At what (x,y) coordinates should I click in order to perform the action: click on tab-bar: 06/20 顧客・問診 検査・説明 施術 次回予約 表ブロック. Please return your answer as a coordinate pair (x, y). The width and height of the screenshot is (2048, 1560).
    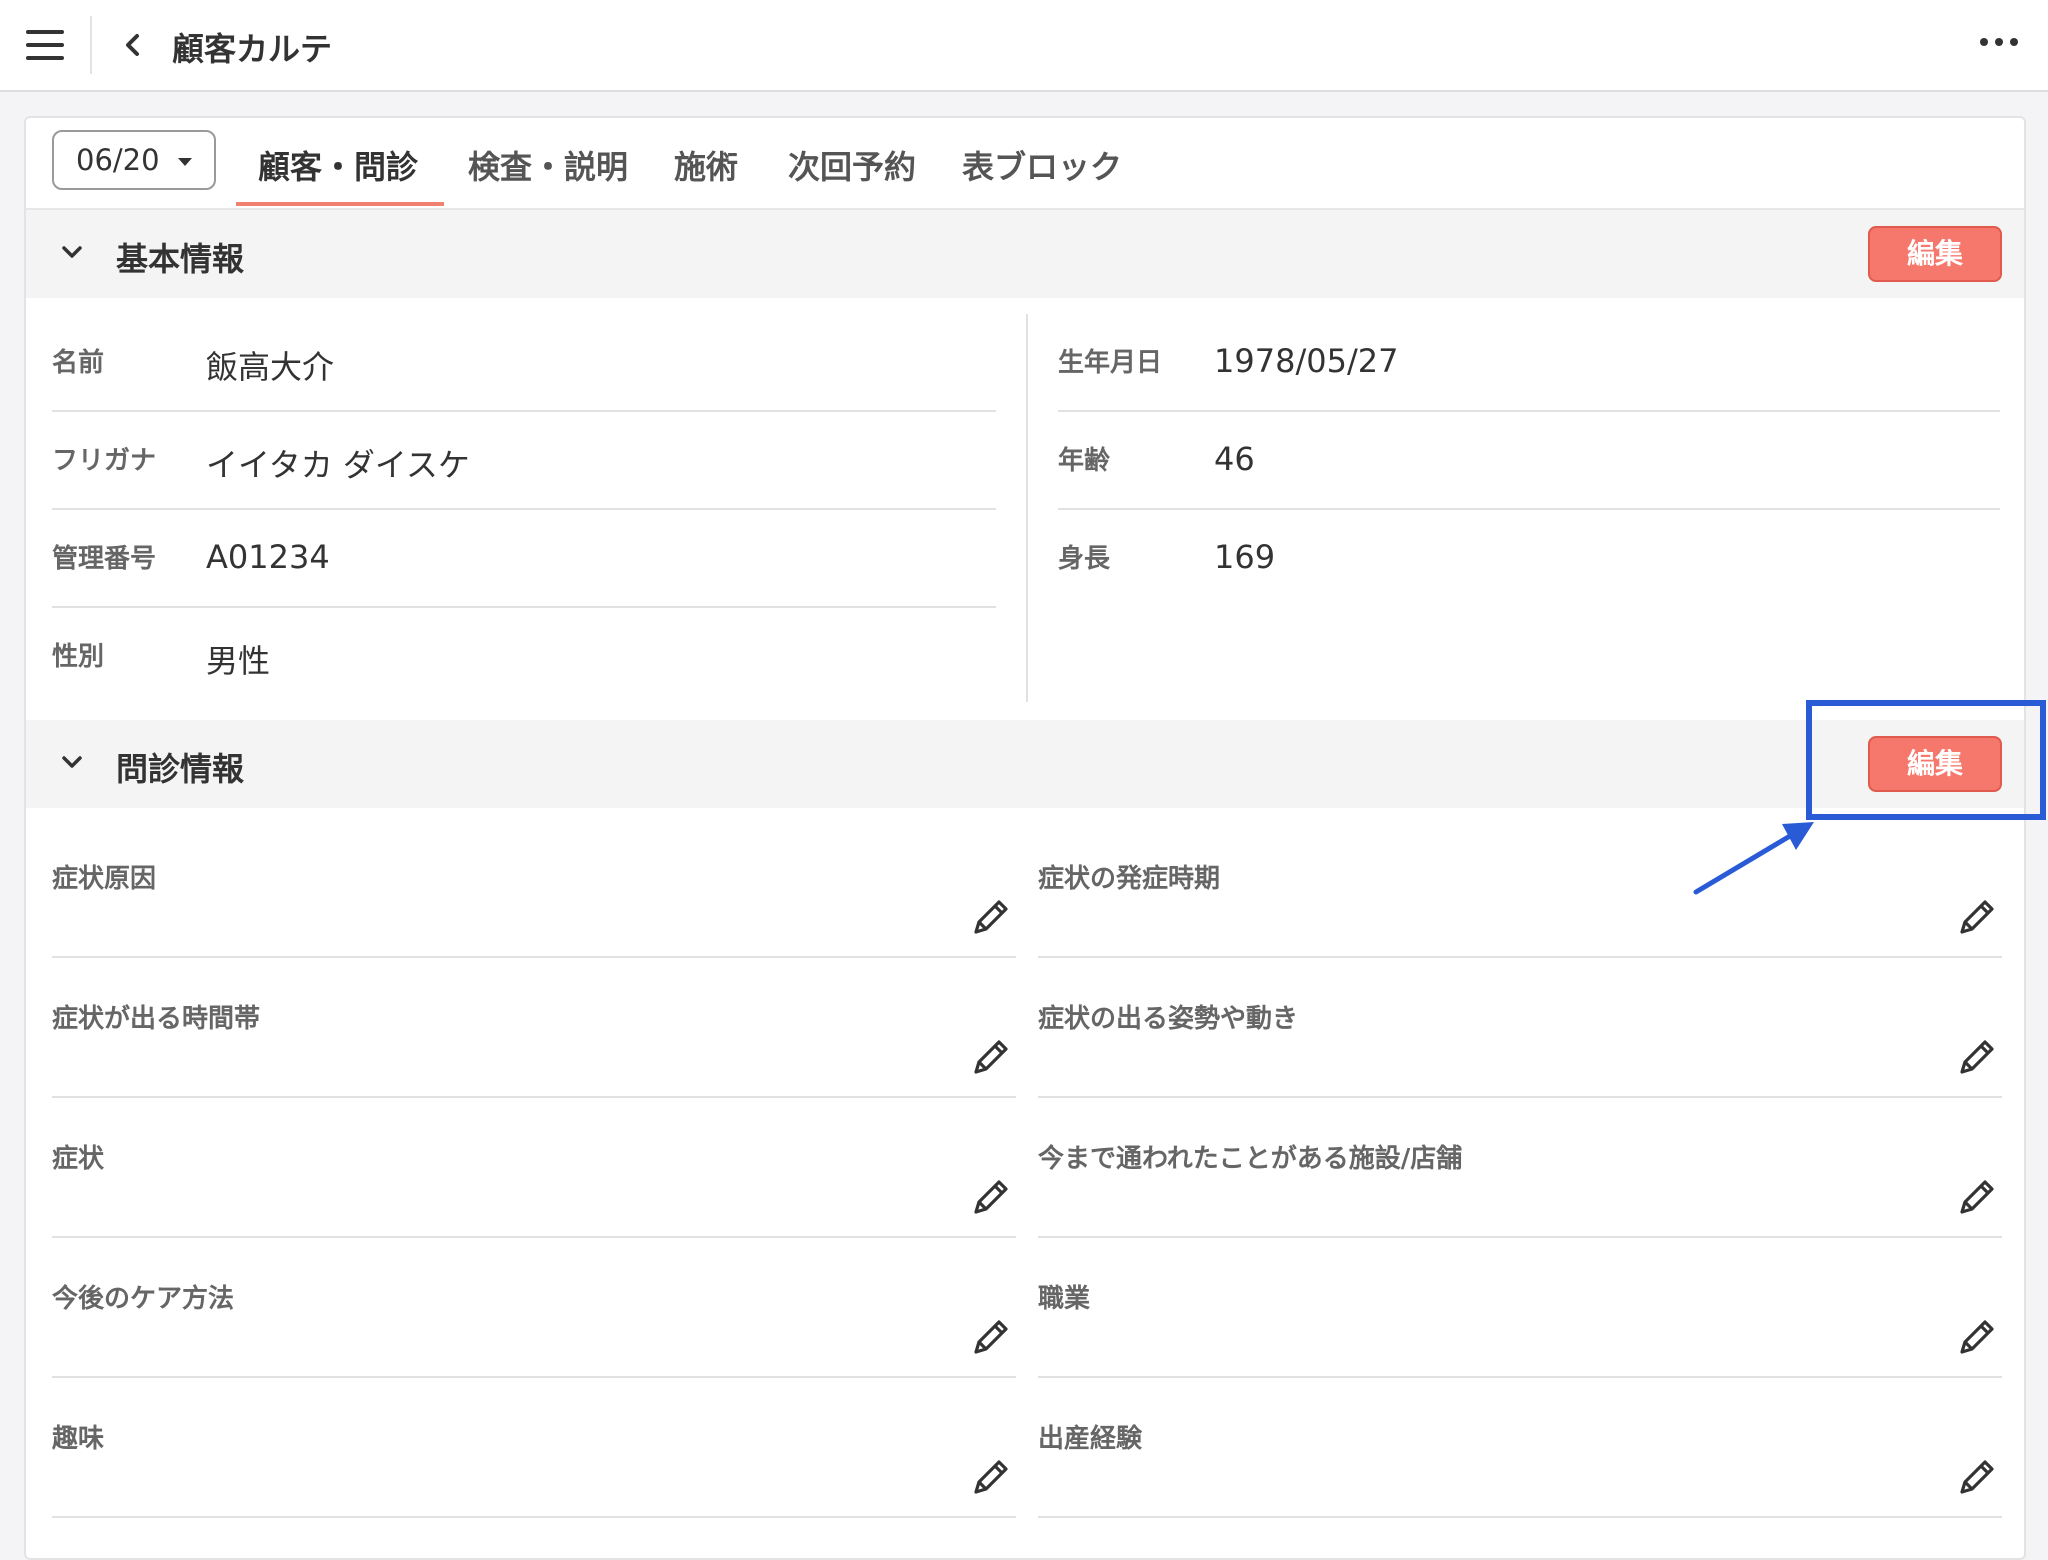
    Looking at the image, I should click on (1025, 164).